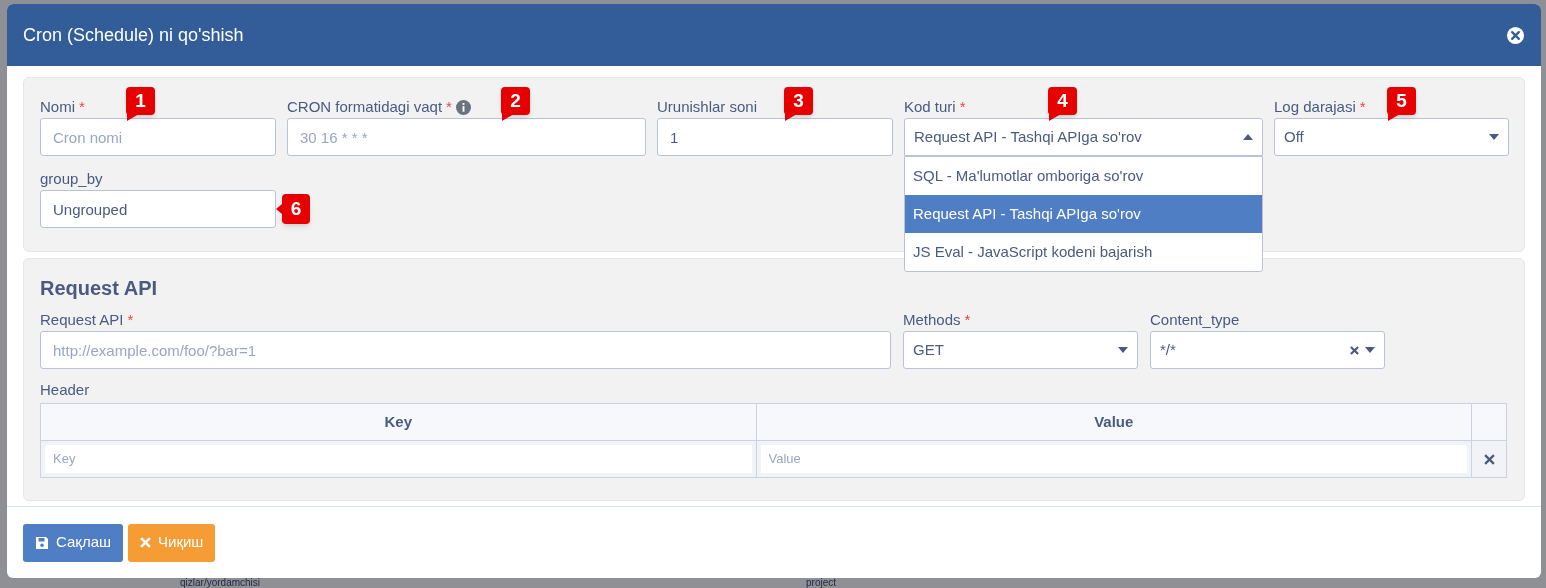 The width and height of the screenshot is (1546, 588). I want to click on callout-badge: 4, so click(1062, 101).